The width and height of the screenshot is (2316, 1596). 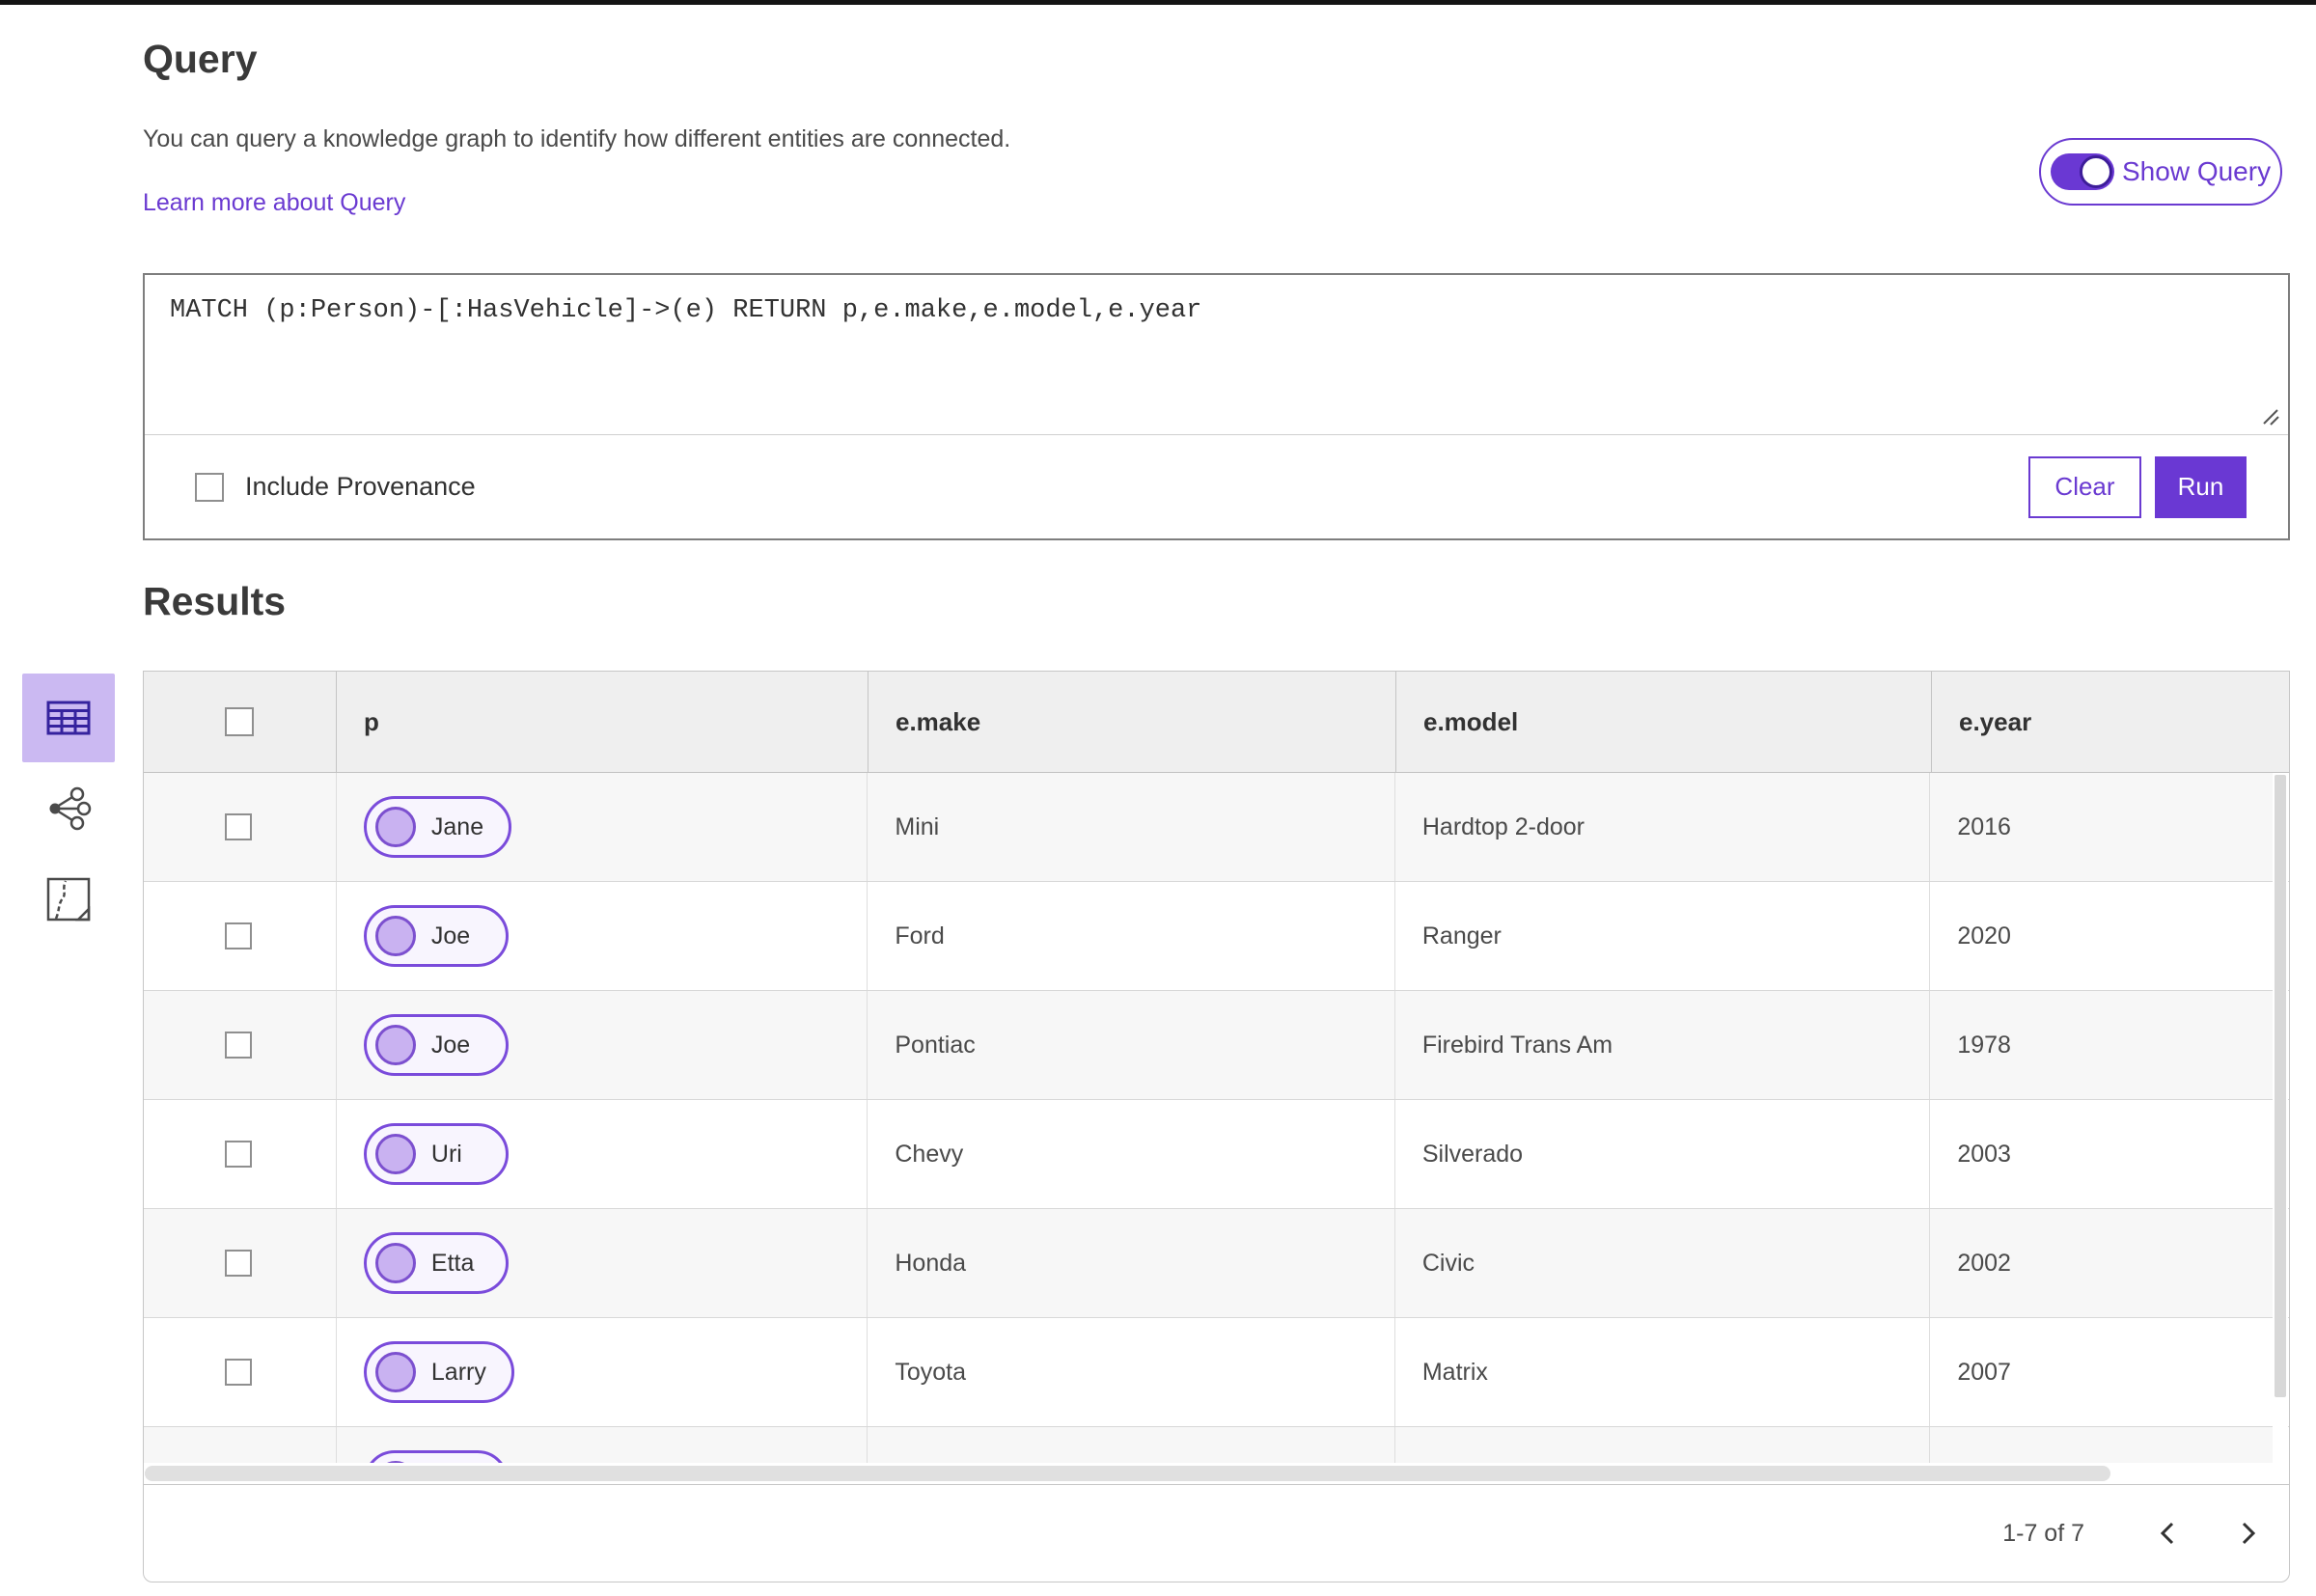 What do you see at coordinates (601, 1372) in the screenshot?
I see `entity-cell: Larry` at bounding box center [601, 1372].